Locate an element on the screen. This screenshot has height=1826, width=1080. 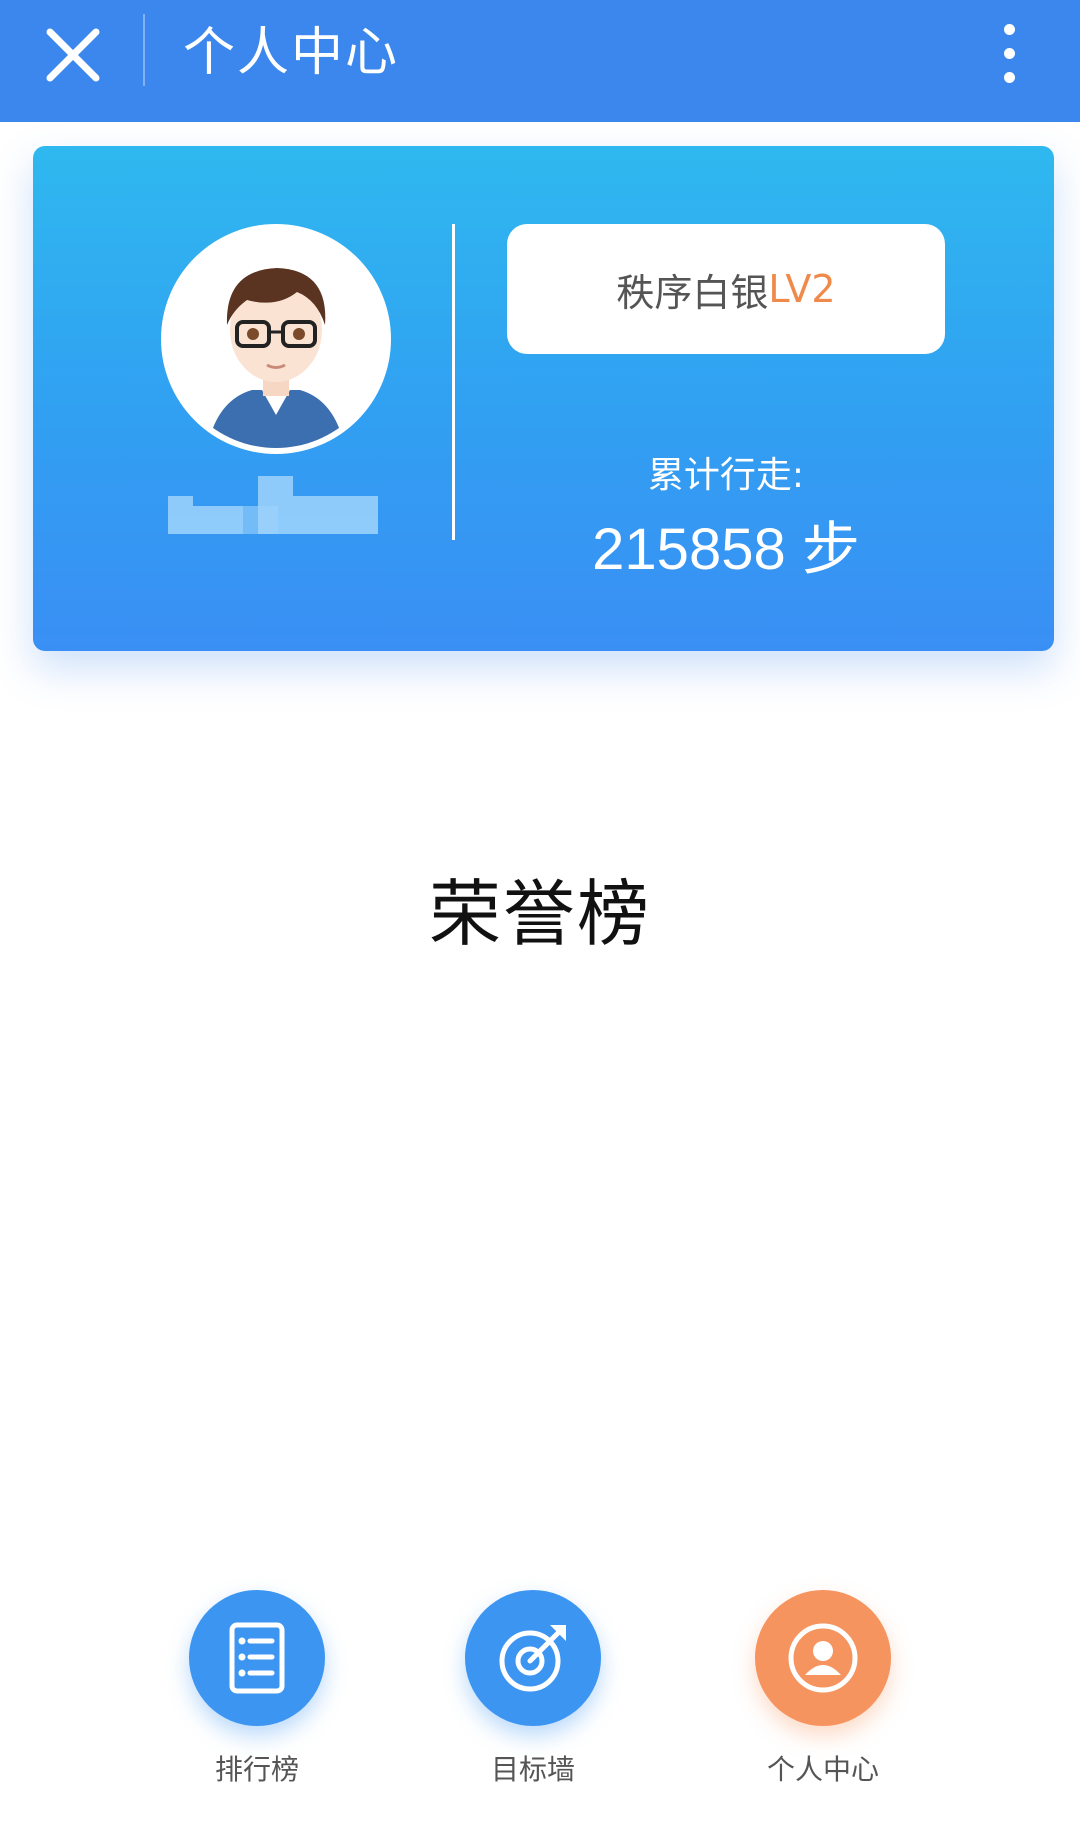
list-icon is located at coordinates (257, 1658).